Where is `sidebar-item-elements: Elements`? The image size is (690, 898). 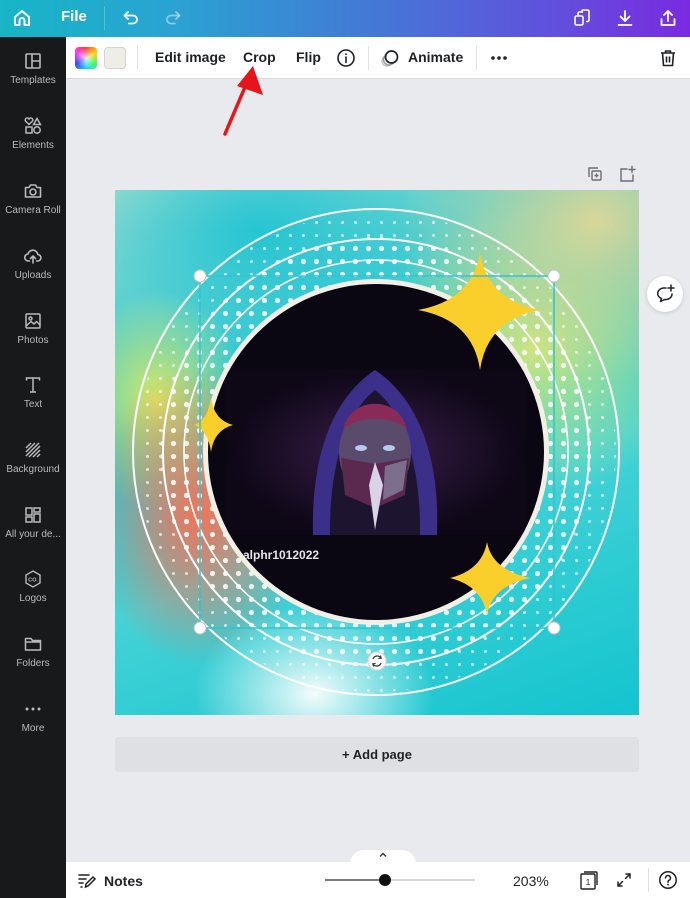 sidebar-item-elements: Elements is located at coordinates (33, 145).